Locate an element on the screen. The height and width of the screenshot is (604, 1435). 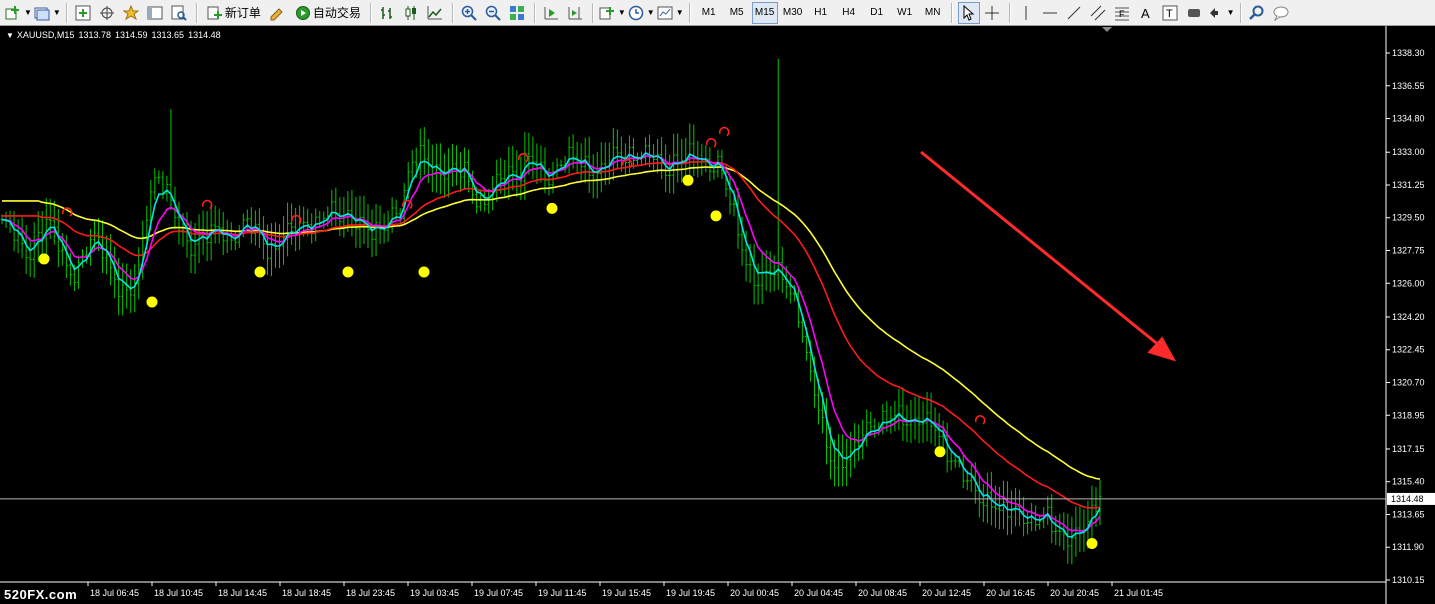
chart-low: 1313.65 is located at coordinates (168, 35).